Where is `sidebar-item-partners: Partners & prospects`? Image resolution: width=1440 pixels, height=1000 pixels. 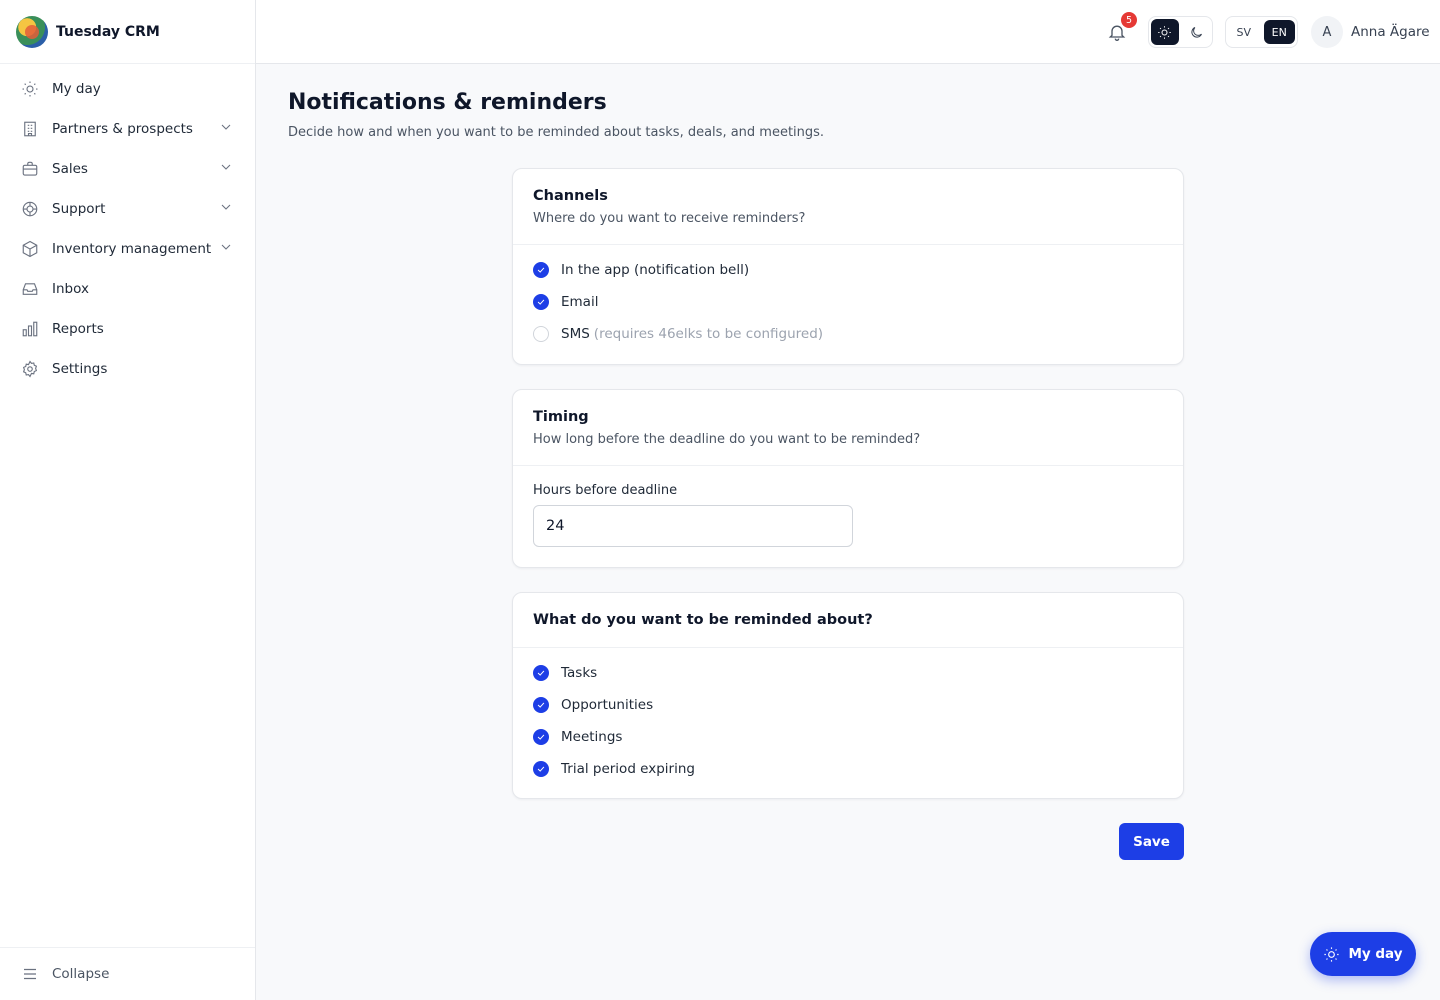
sidebar-item-partners: Partners & prospects is located at coordinates (127, 129).